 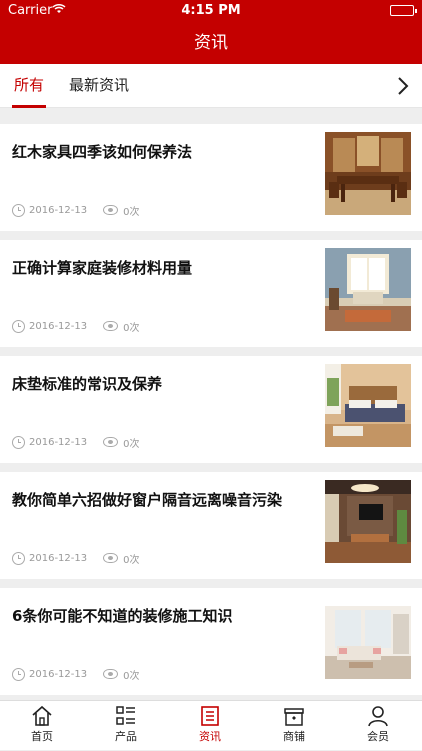 I want to click on list-item: 红木家具四季该如何保养法 2016-12-13 0次, so click(x=211, y=177).